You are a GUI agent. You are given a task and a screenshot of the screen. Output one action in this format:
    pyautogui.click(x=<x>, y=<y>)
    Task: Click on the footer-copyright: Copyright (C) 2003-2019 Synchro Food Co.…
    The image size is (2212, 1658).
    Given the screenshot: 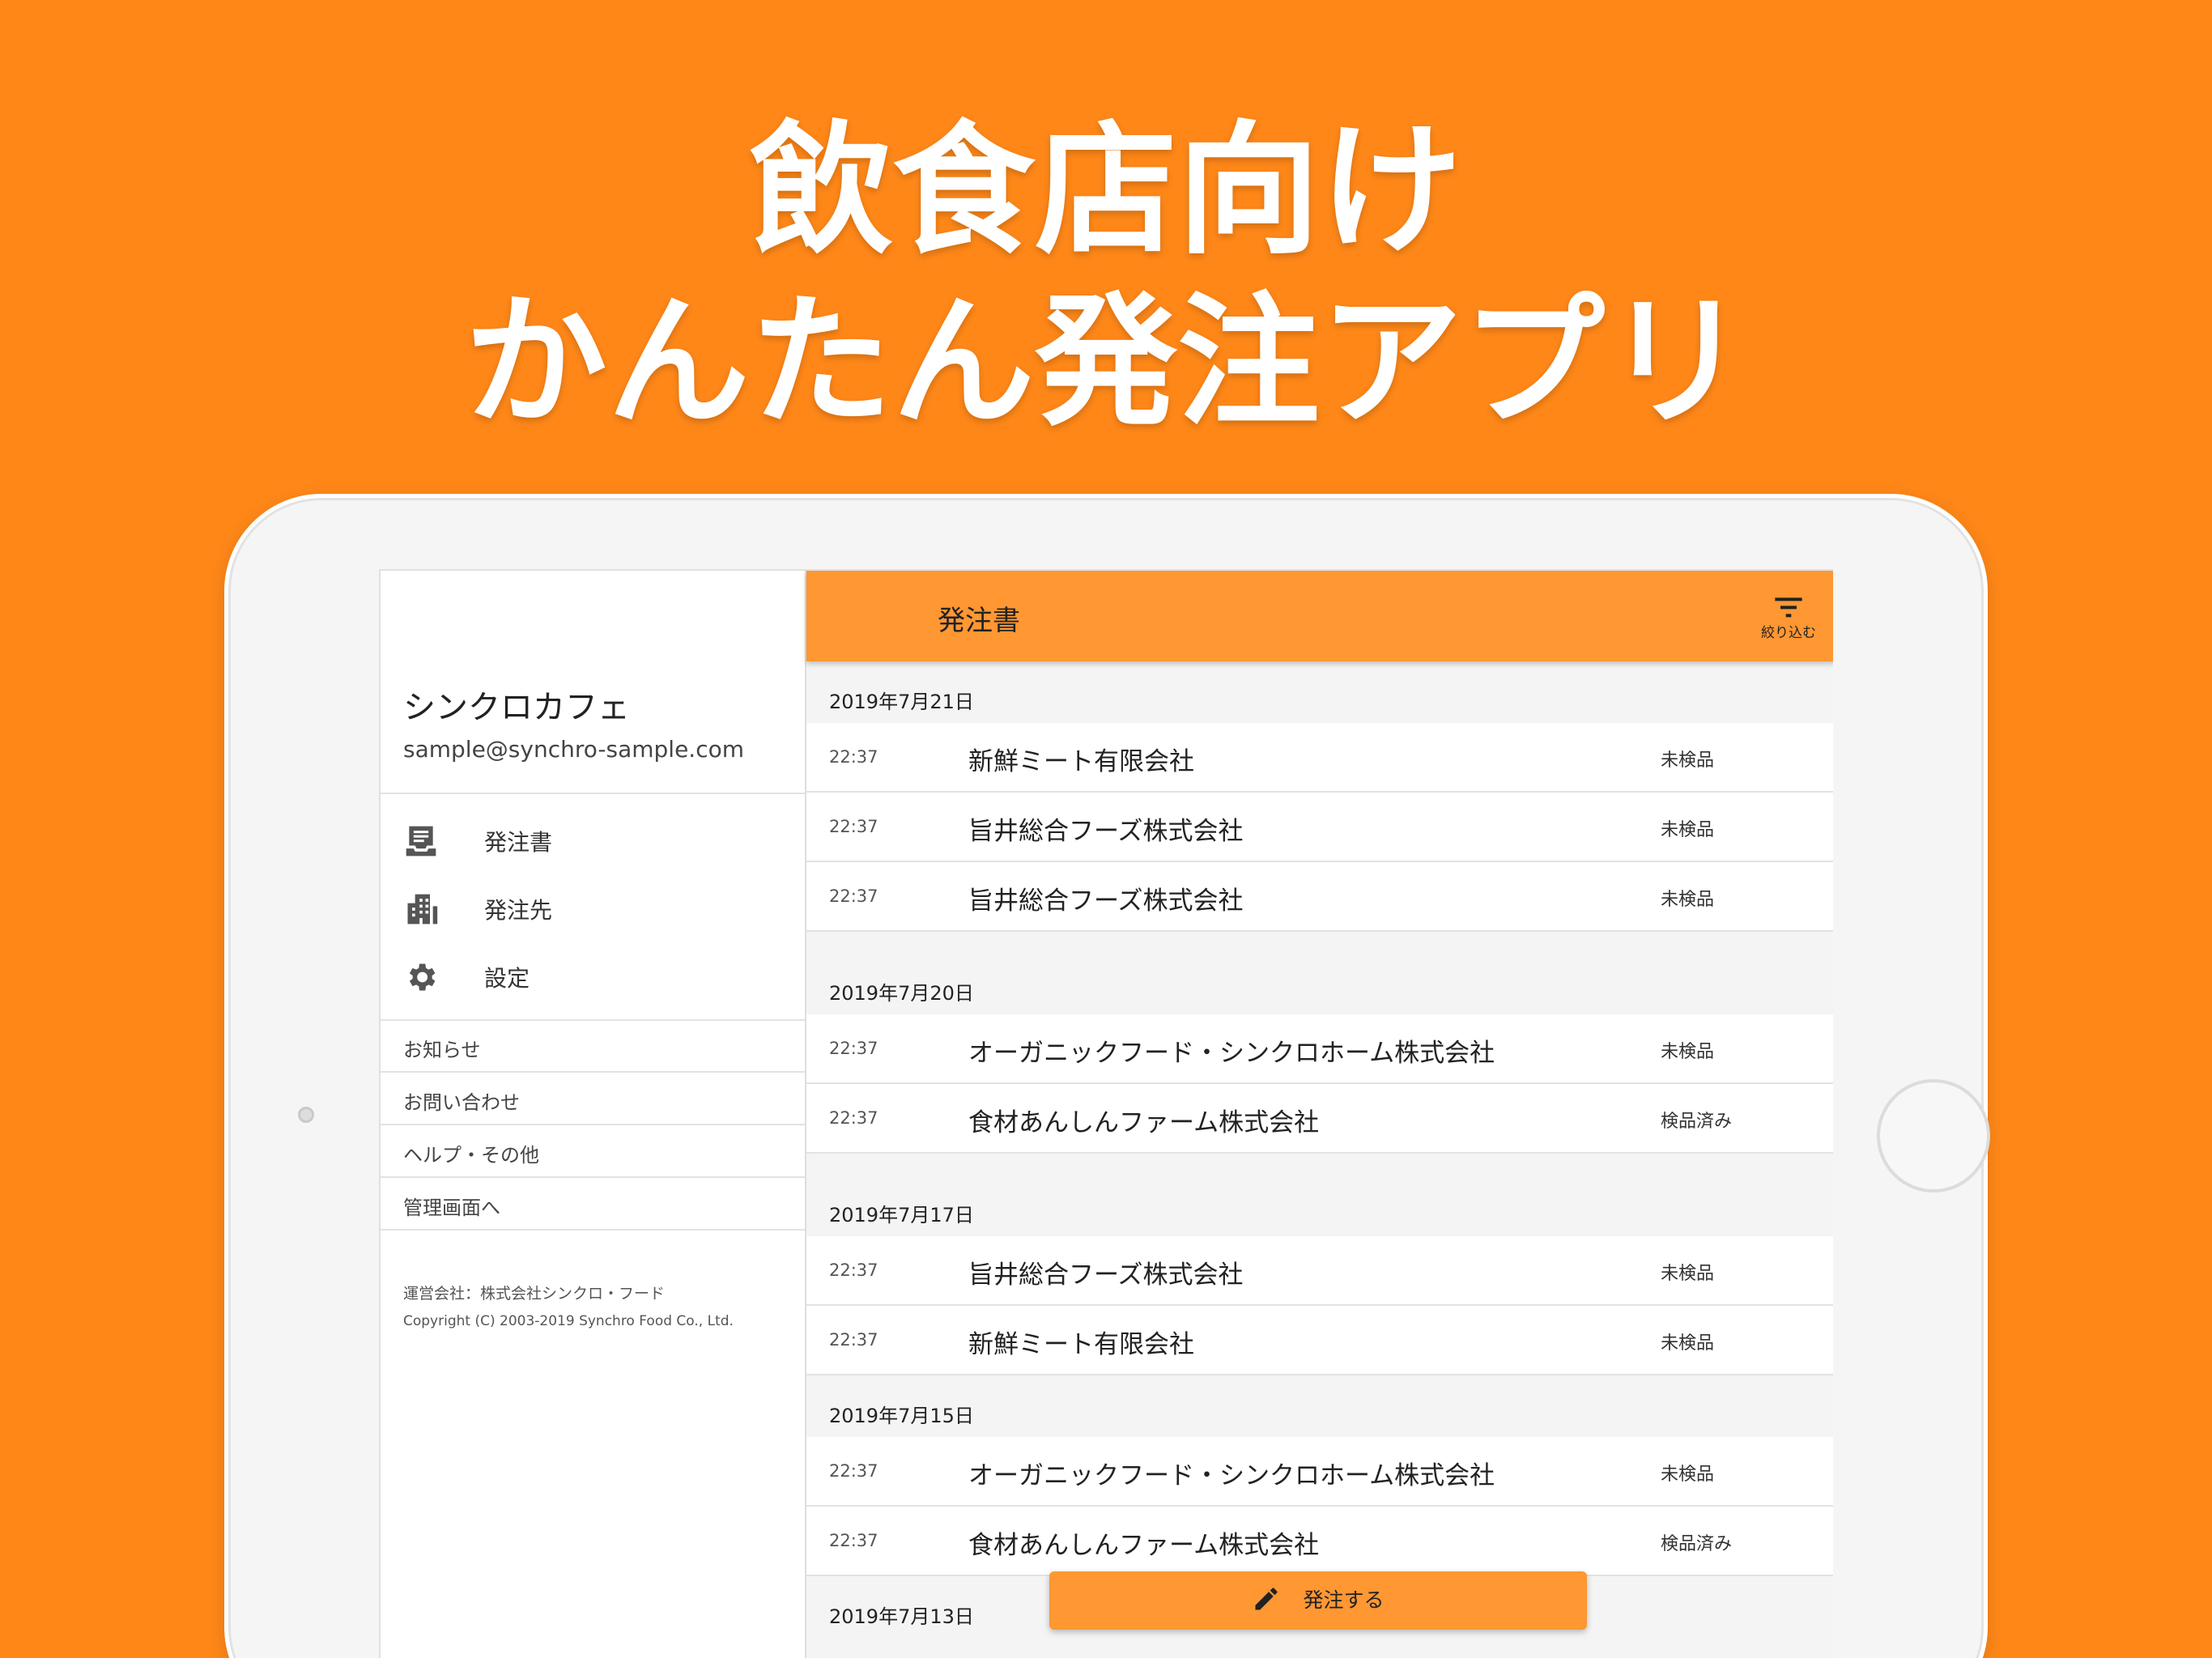 What is the action you would take?
    pyautogui.click(x=569, y=1321)
    